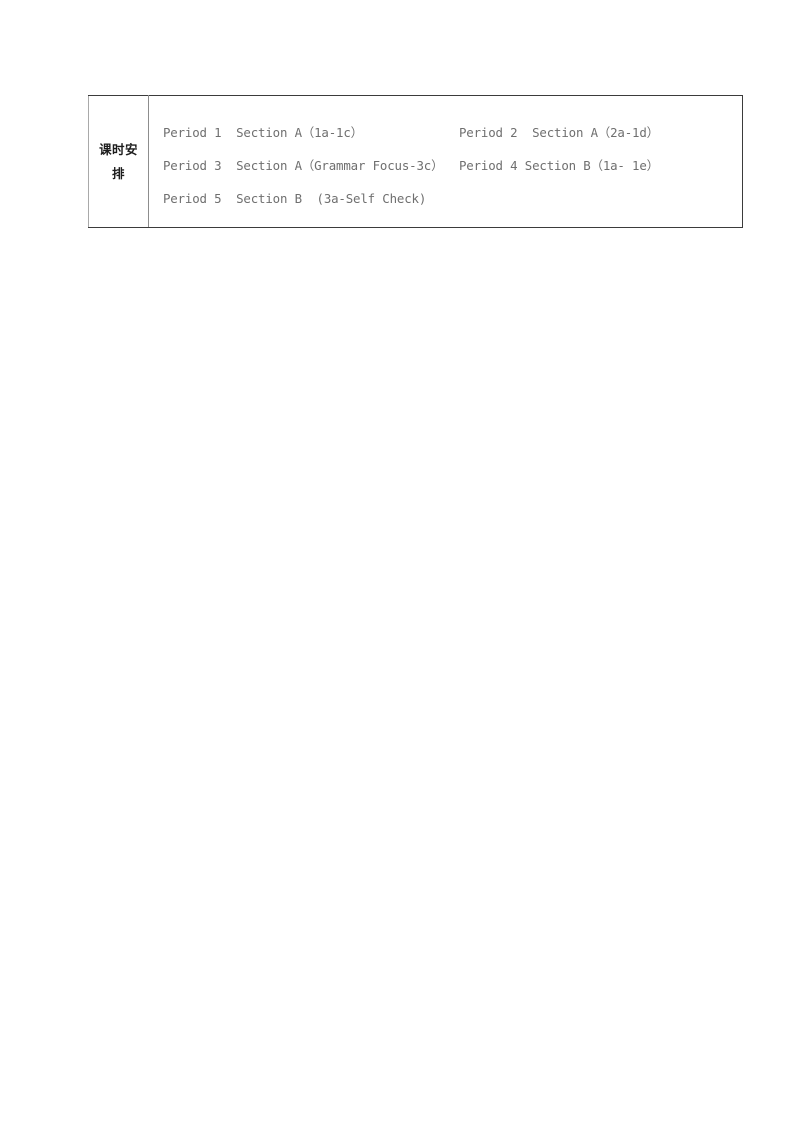 The height and width of the screenshot is (1132, 800). What do you see at coordinates (118, 150) in the screenshot?
I see `table-label-line-1: 课时安` at bounding box center [118, 150].